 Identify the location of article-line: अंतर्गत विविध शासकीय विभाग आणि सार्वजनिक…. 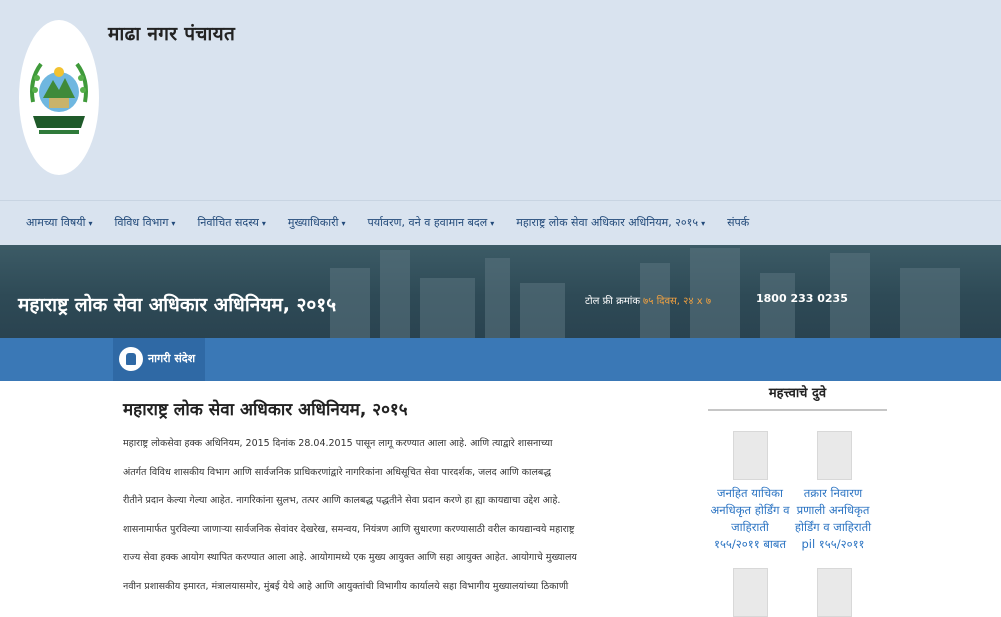
(337, 472).